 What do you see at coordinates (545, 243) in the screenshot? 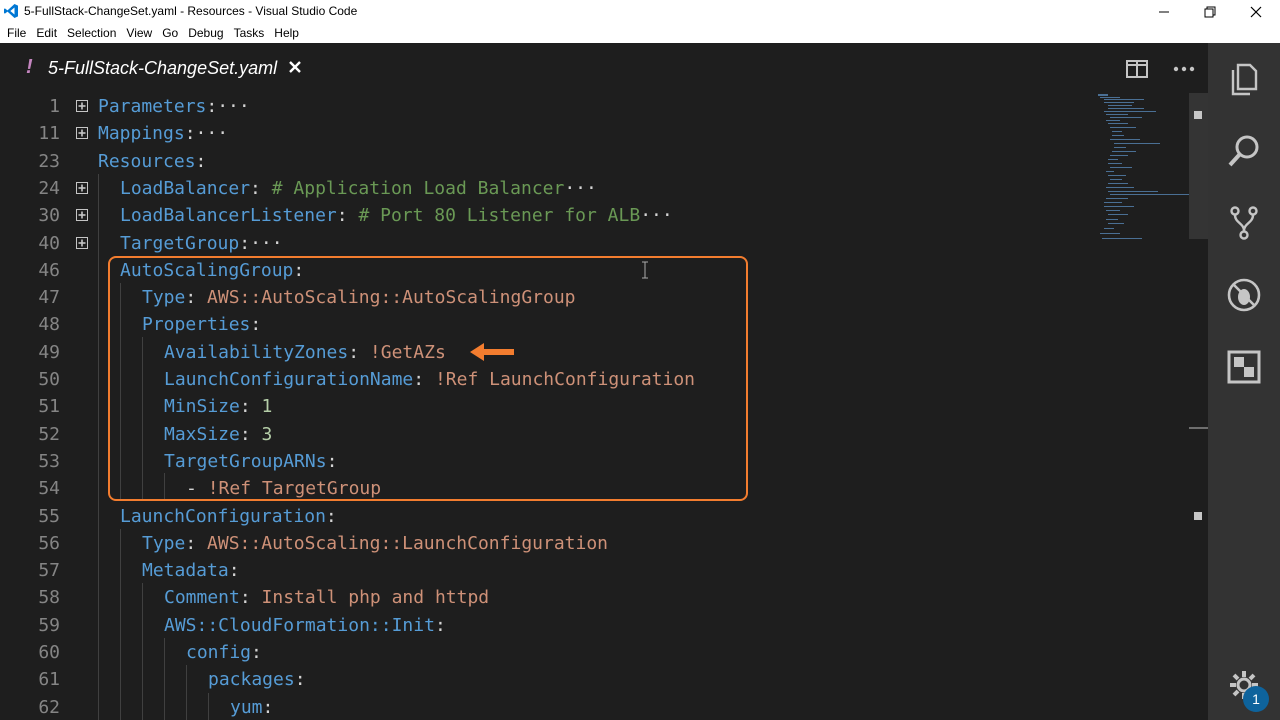
I see `code-line: 40 TargetGroup:···` at bounding box center [545, 243].